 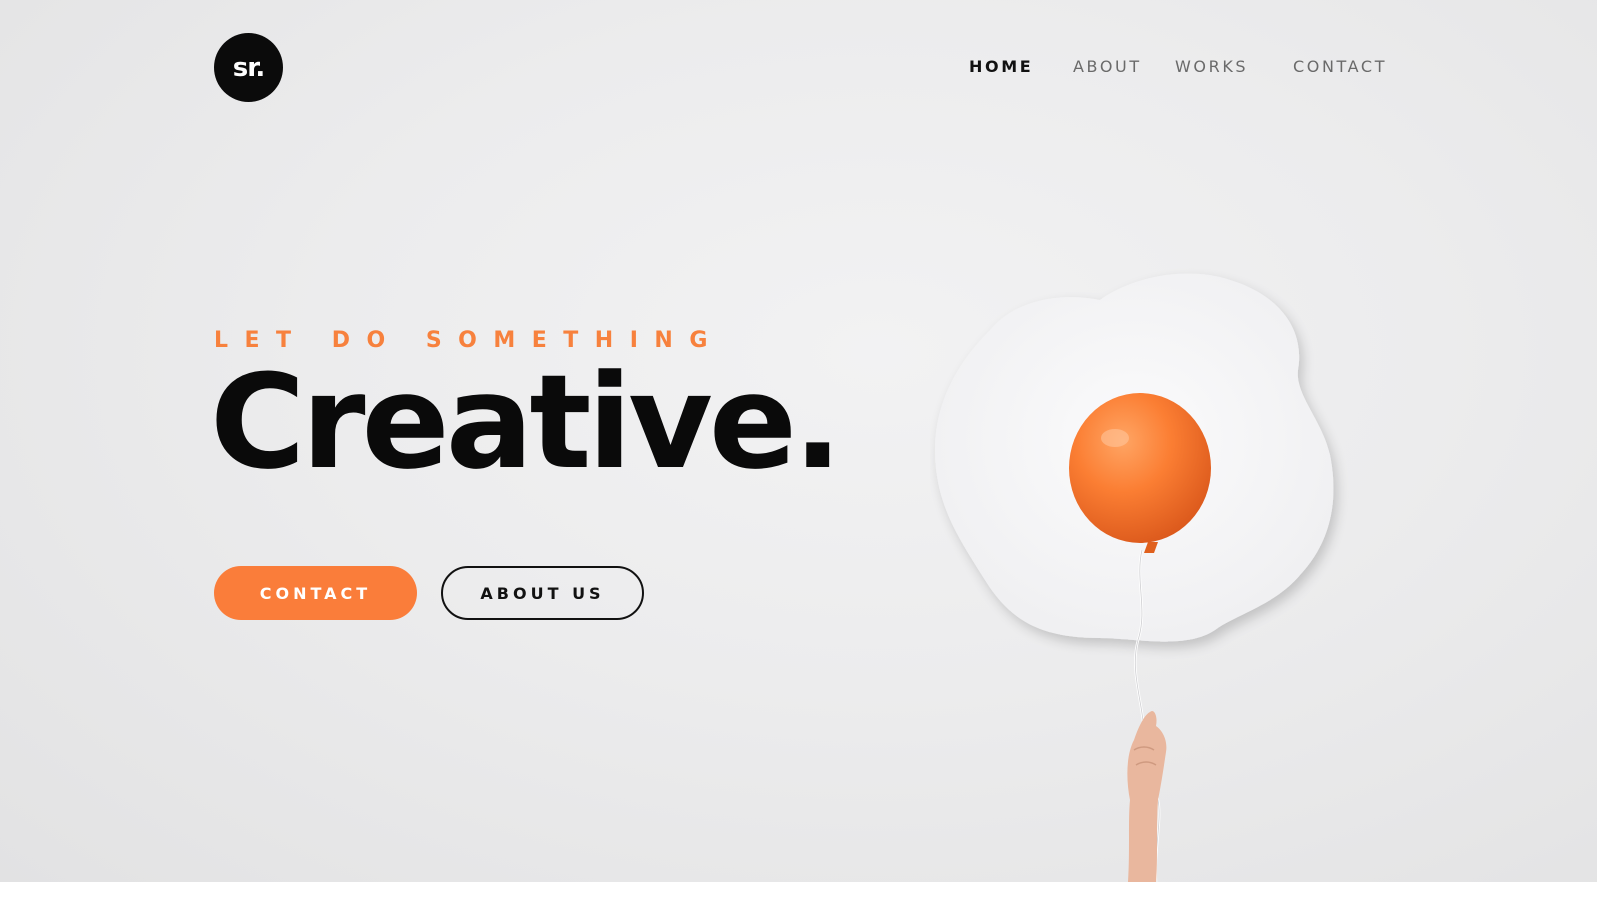 I want to click on nav-item-about: ABOUT, so click(x=1107, y=66).